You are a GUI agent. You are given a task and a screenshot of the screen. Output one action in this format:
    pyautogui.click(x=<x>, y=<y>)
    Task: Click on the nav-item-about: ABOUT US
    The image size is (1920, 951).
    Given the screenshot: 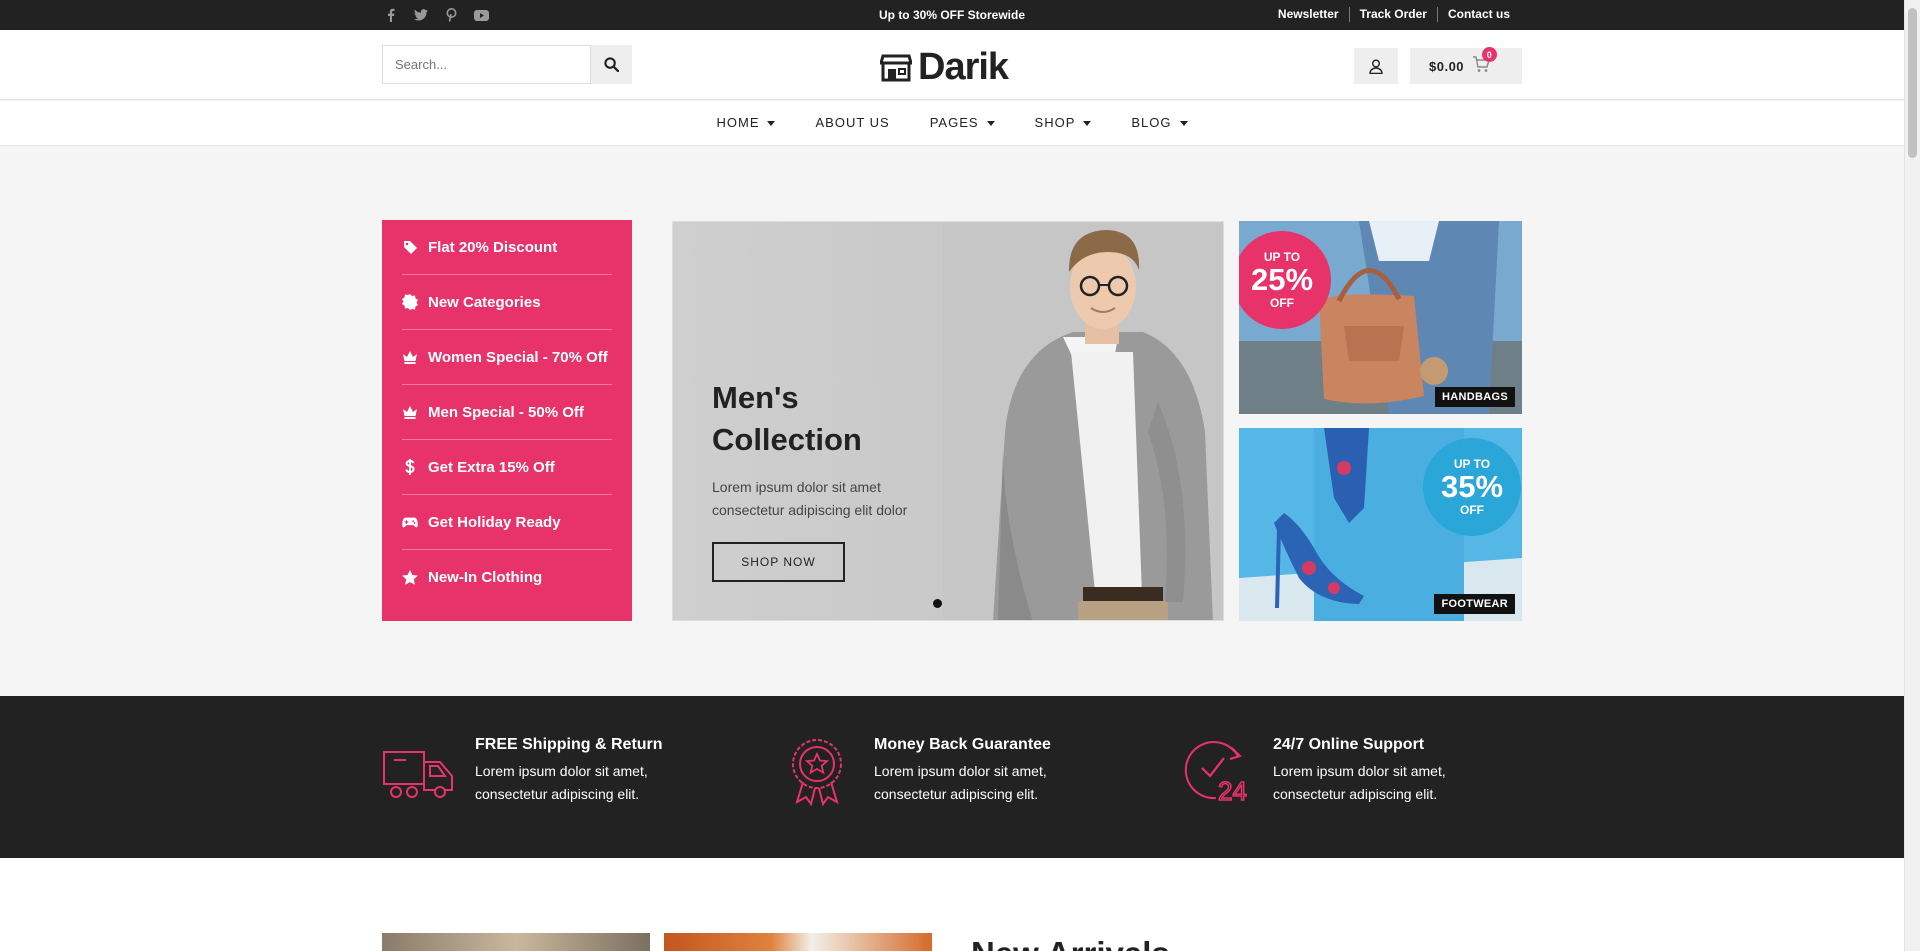 What is the action you would take?
    pyautogui.click(x=852, y=123)
    